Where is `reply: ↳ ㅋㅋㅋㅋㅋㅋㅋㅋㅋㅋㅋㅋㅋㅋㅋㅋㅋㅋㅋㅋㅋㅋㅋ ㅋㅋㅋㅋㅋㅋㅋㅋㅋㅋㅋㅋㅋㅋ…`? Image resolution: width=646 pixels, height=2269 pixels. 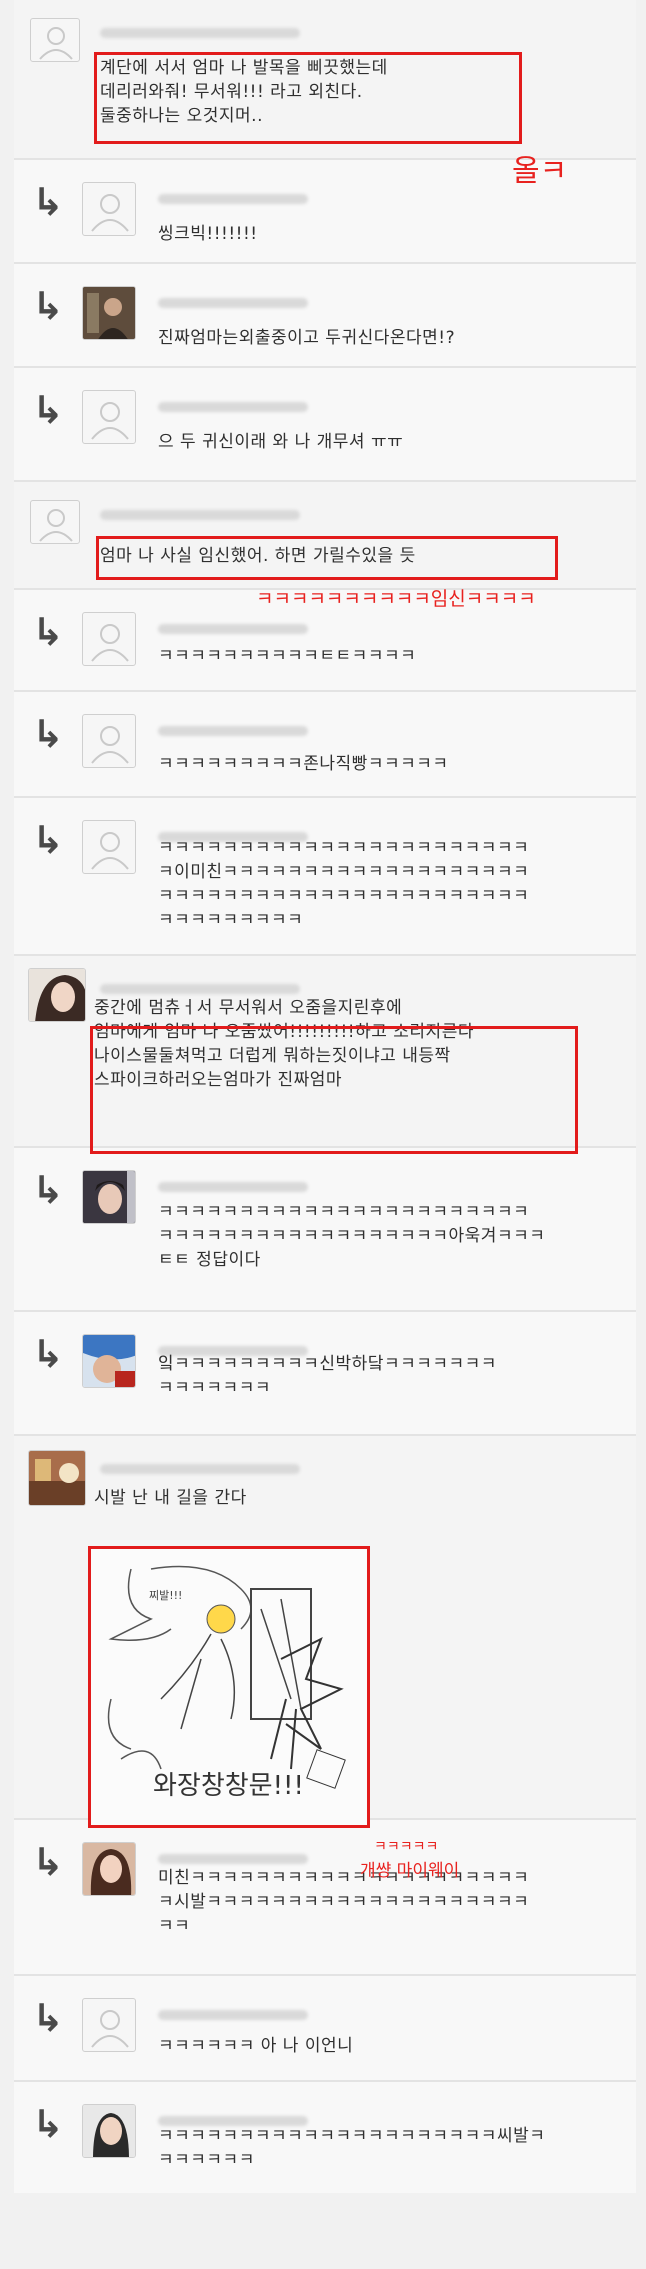
reply: ↳ ㅋㅋㅋㅋㅋㅋㅋㅋㅋㅋㅋㅋㅋㅋㅋㅋㅋㅋㅋㅋㅋㅋㅋ ㅋㅋㅋㅋㅋㅋㅋㅋㅋㅋㅋㅋㅋㅋ… is located at coordinates (325, 1230).